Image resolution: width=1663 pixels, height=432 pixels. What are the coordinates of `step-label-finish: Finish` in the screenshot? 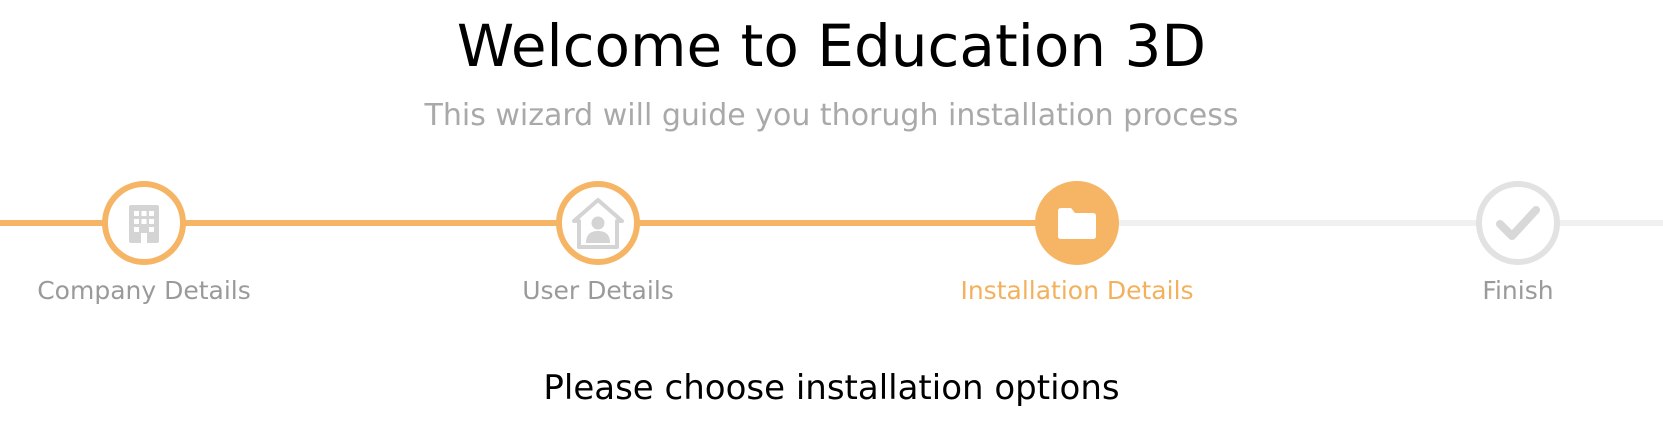 It's located at (1518, 290).